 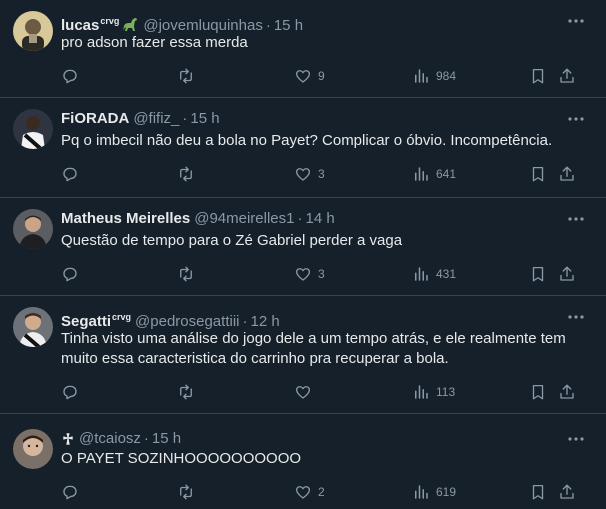 What do you see at coordinates (434, 492) in the screenshot?
I see `views-button: 619` at bounding box center [434, 492].